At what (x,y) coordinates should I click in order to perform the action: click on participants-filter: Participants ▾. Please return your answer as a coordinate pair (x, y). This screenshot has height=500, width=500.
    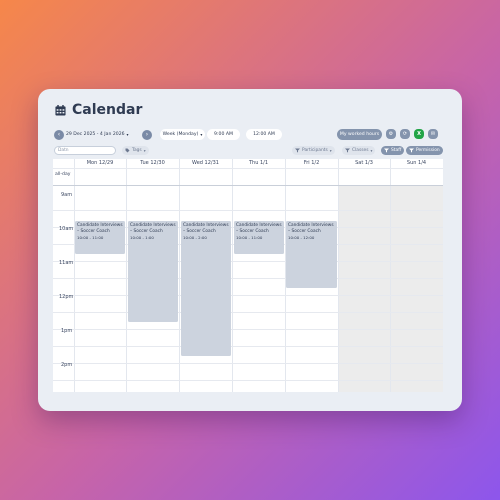
    Looking at the image, I should click on (313, 150).